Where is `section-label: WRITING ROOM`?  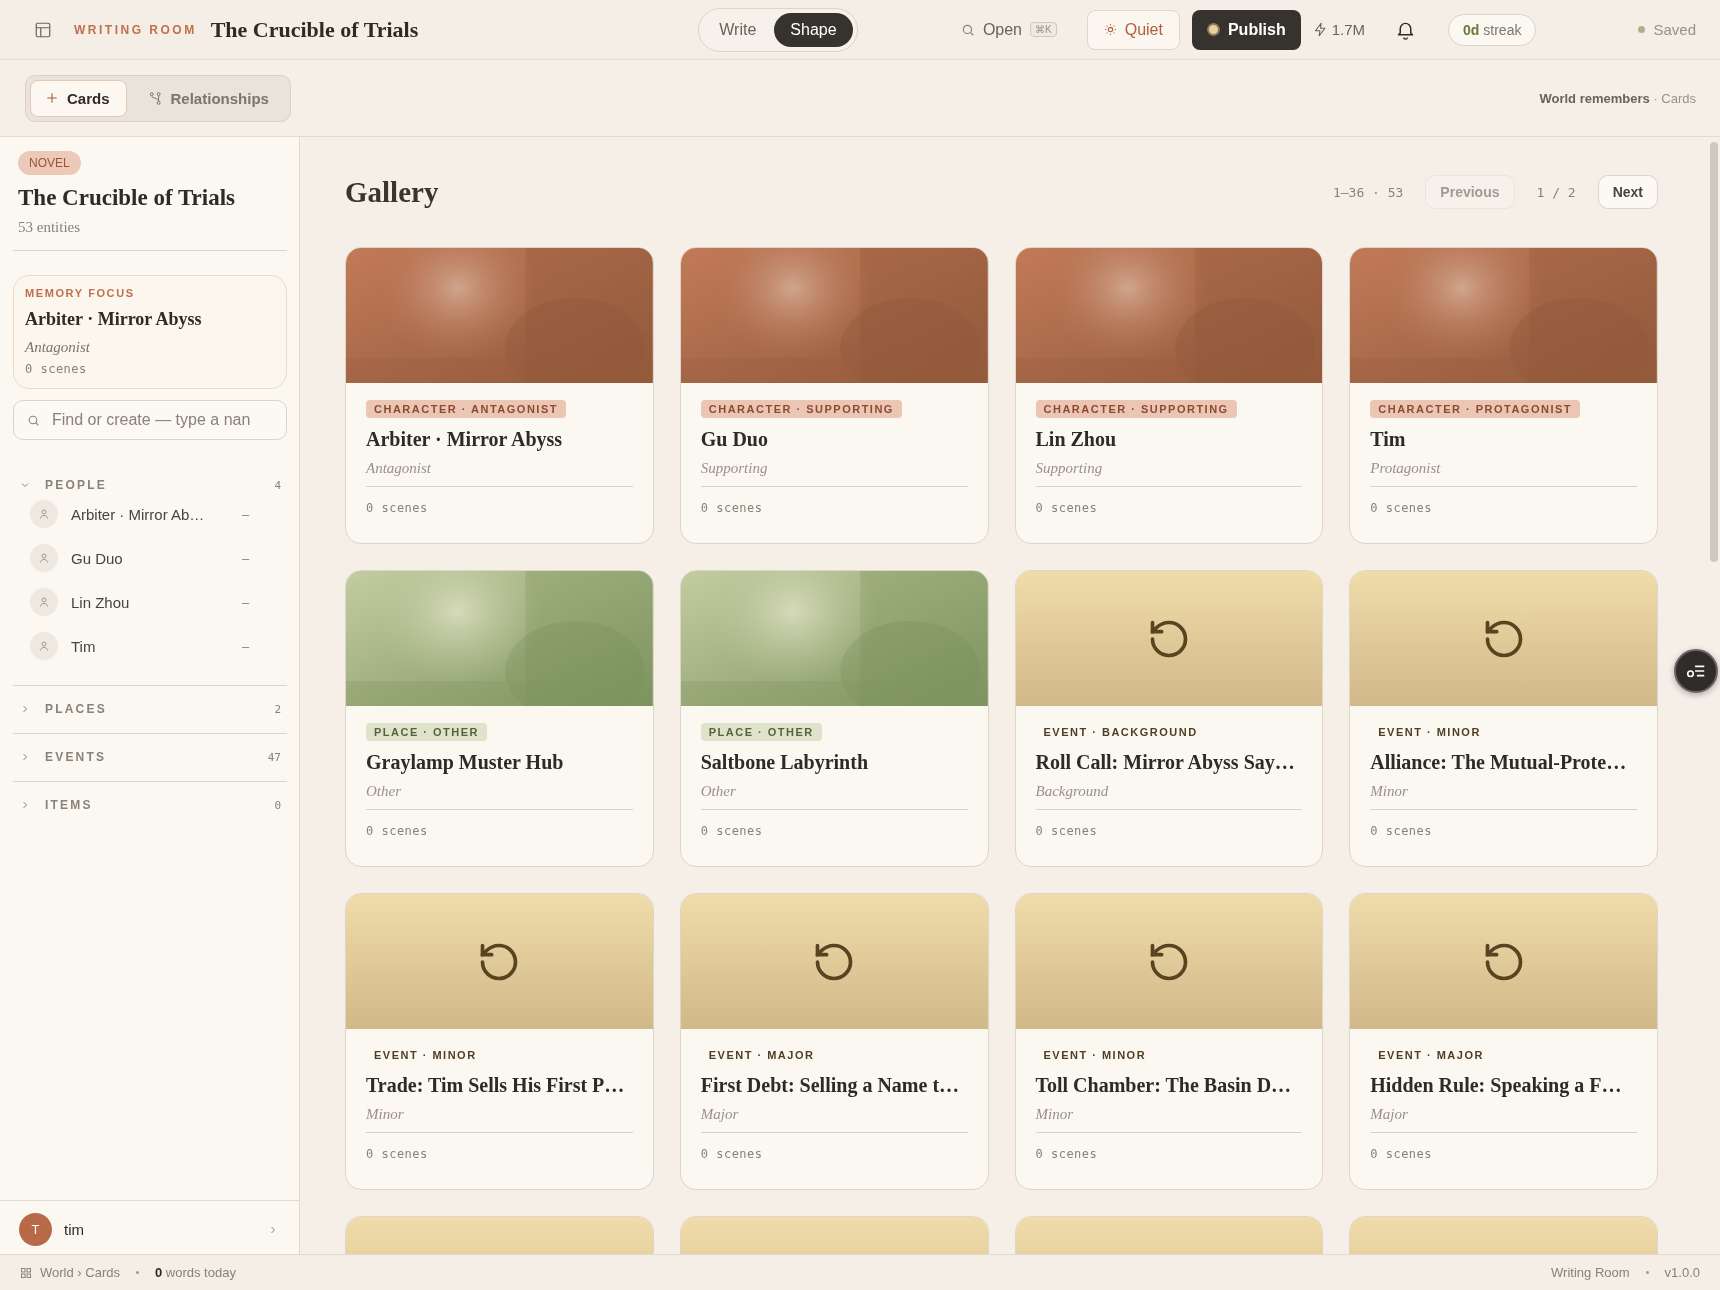
section-label: WRITING ROOM is located at coordinates (135, 29).